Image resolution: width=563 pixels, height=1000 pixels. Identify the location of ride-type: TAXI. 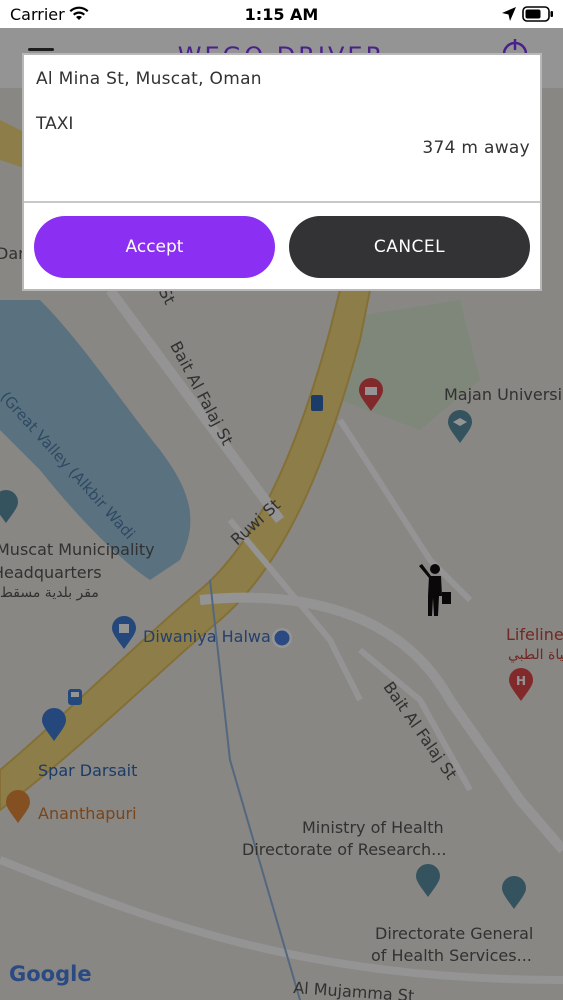
(55, 124).